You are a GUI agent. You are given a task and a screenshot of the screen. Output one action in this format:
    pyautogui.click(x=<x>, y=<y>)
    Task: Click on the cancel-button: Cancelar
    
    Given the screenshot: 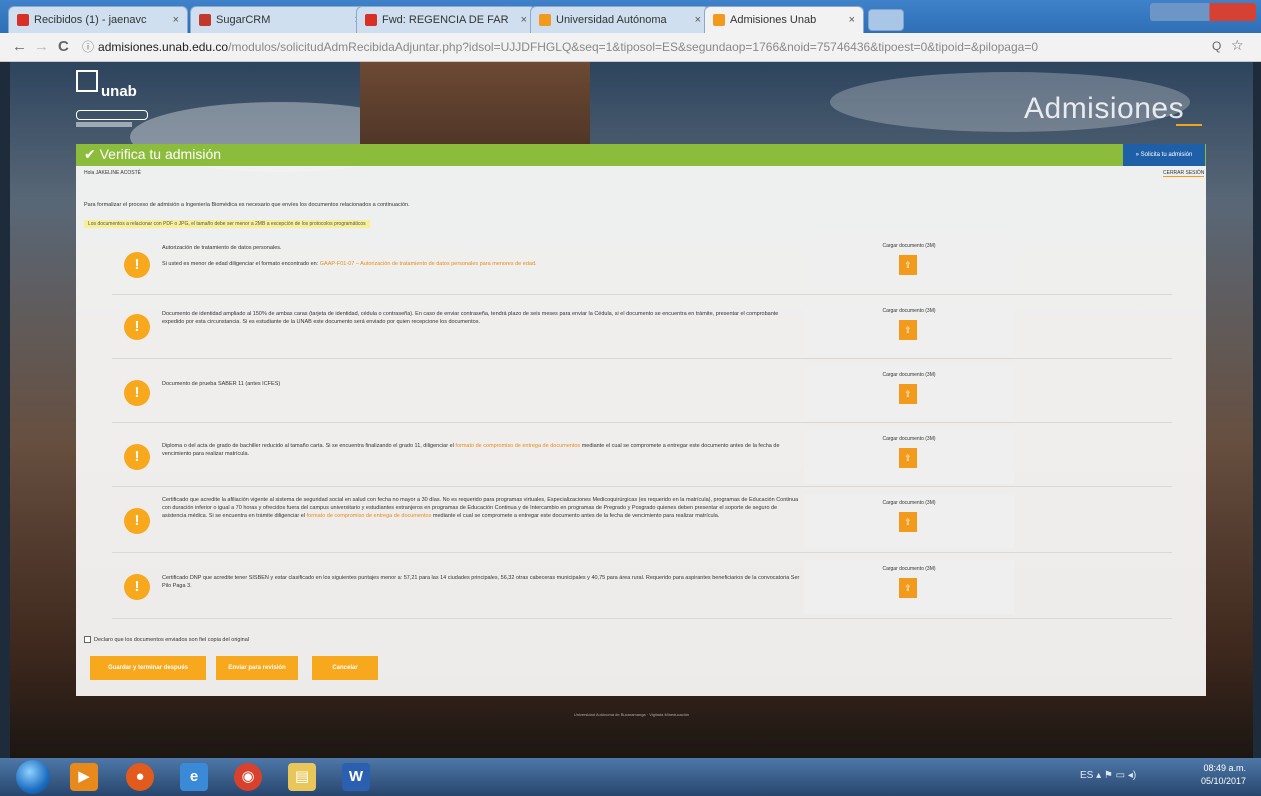 What is the action you would take?
    pyautogui.click(x=345, y=668)
    